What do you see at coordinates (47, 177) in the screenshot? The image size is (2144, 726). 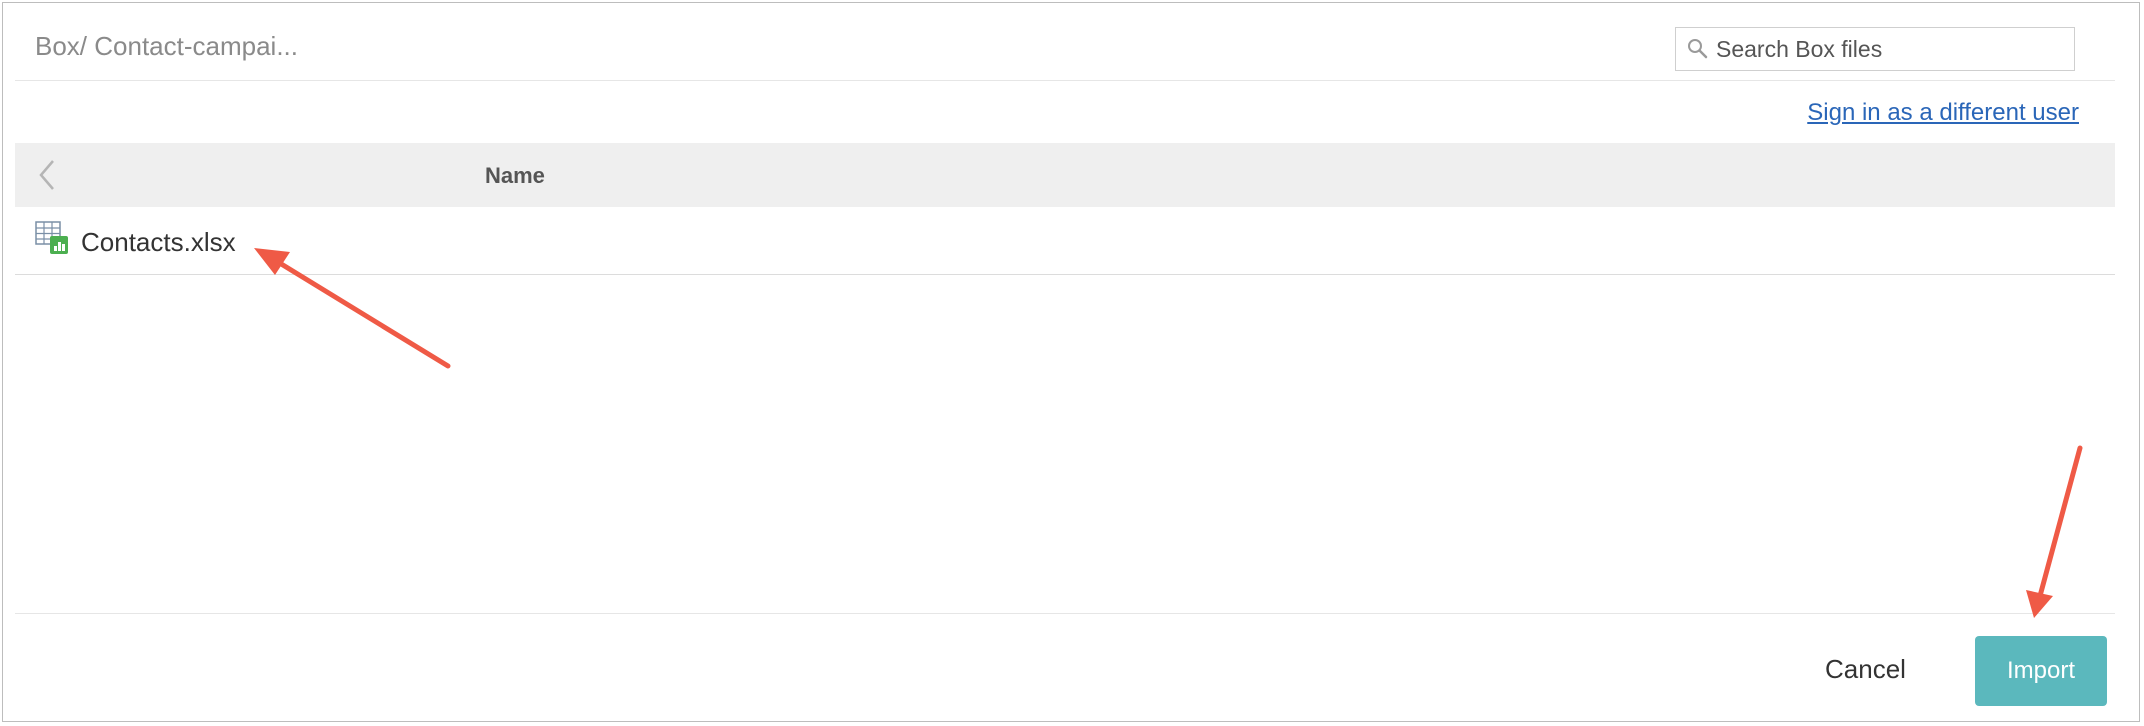 I see `back-chevron-icon` at bounding box center [47, 177].